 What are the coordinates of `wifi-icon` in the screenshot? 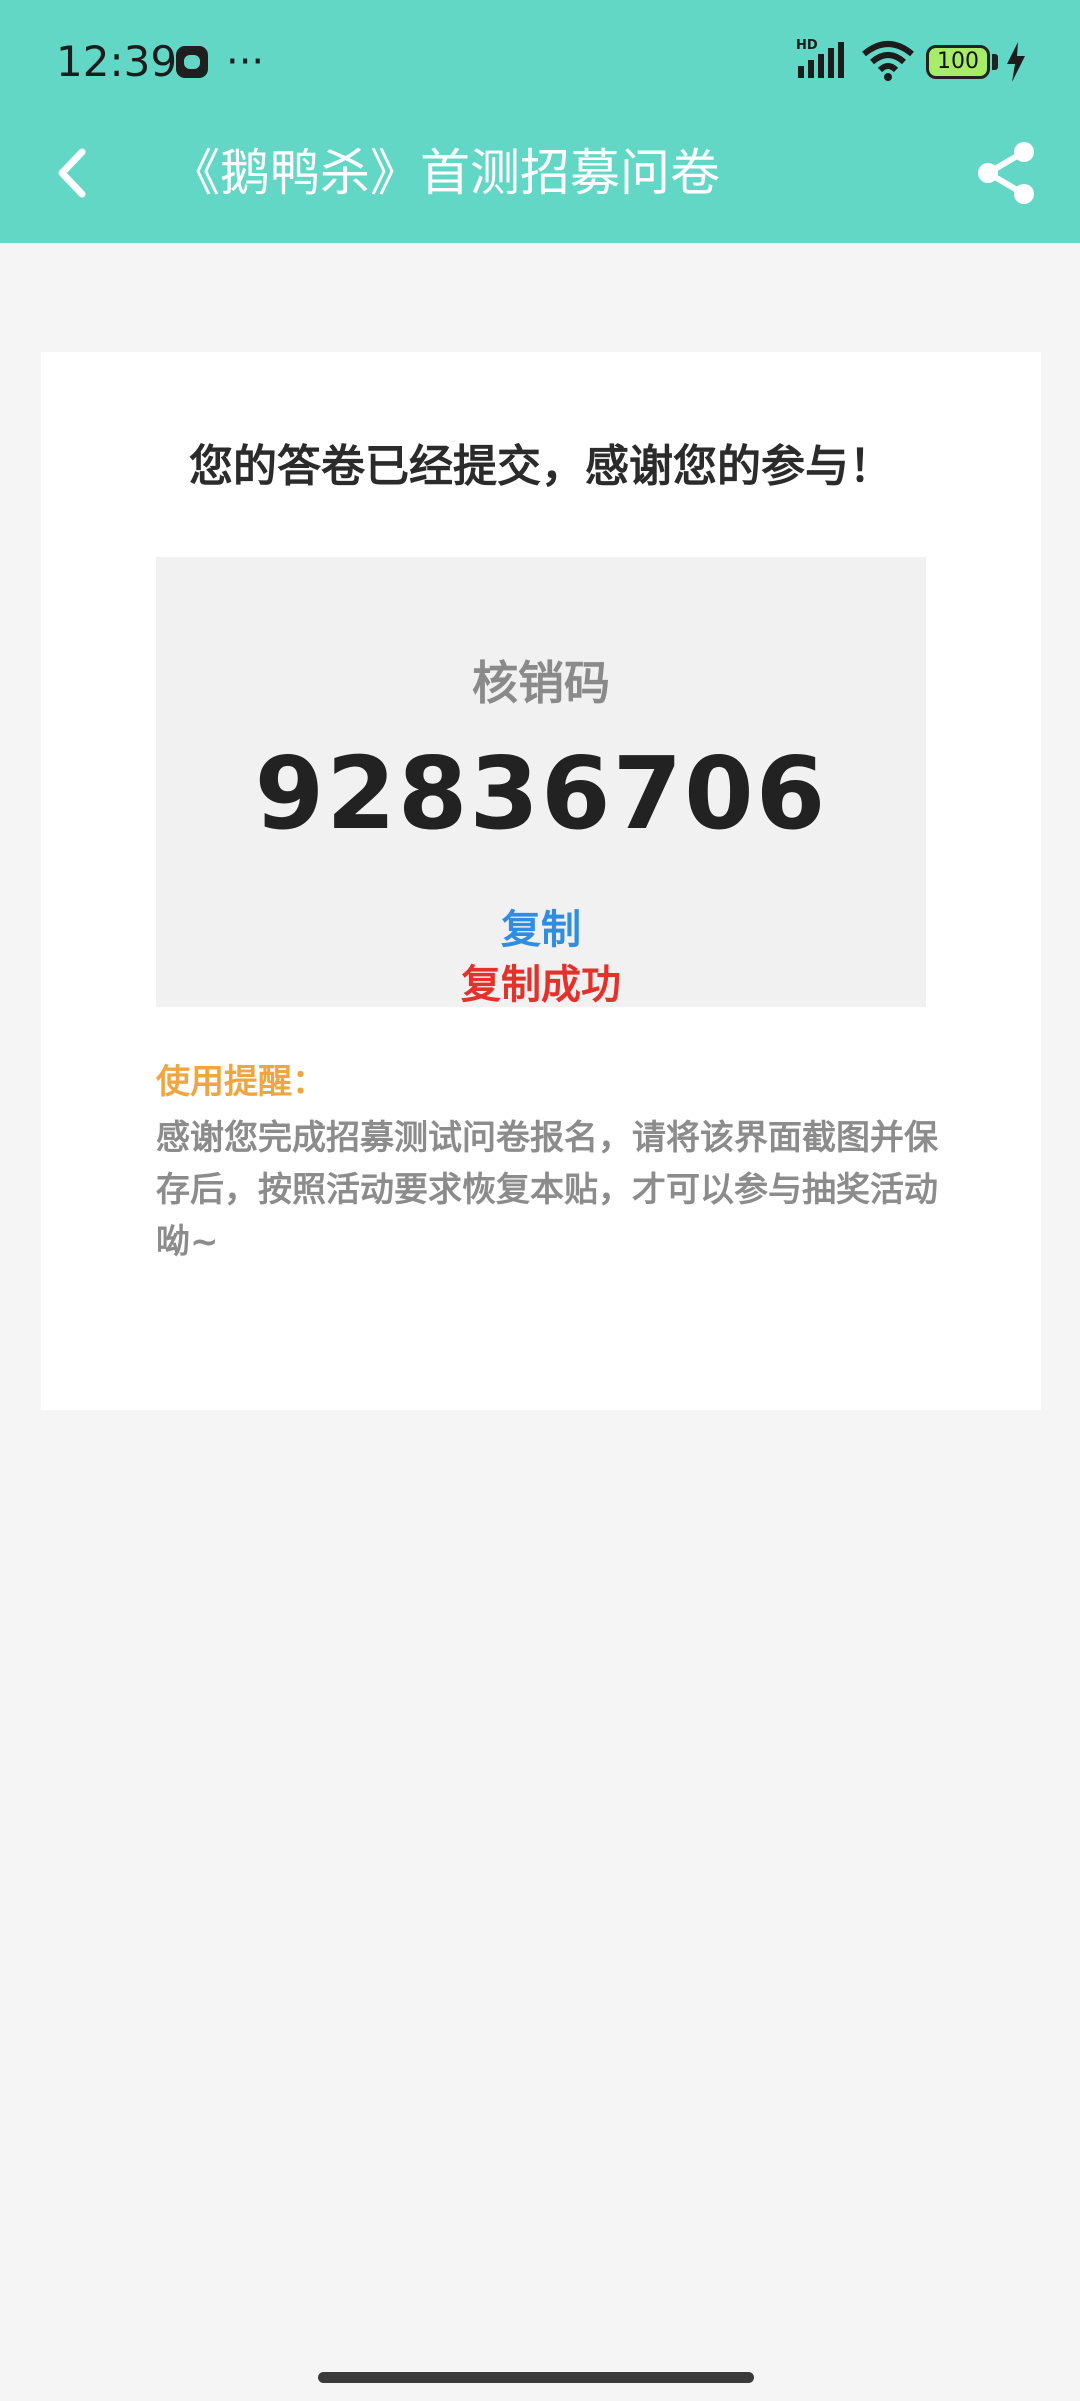 It's located at (888, 61).